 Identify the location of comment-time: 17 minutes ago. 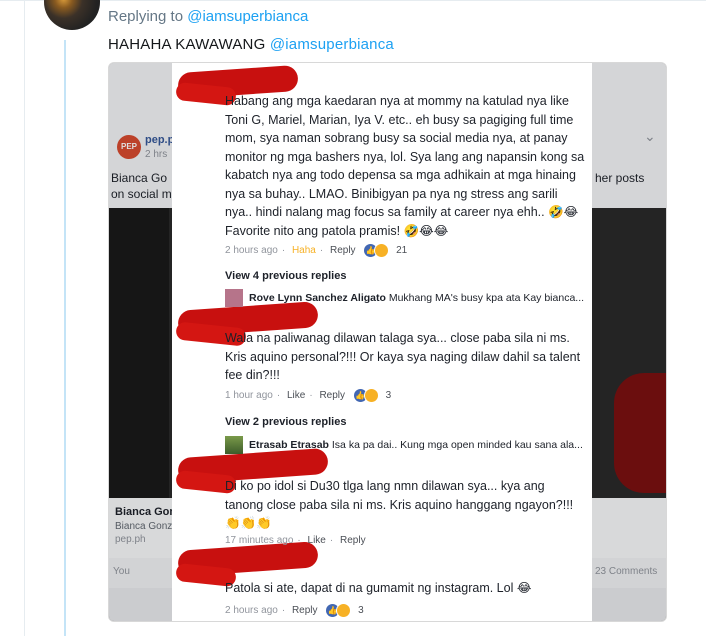
(259, 540).